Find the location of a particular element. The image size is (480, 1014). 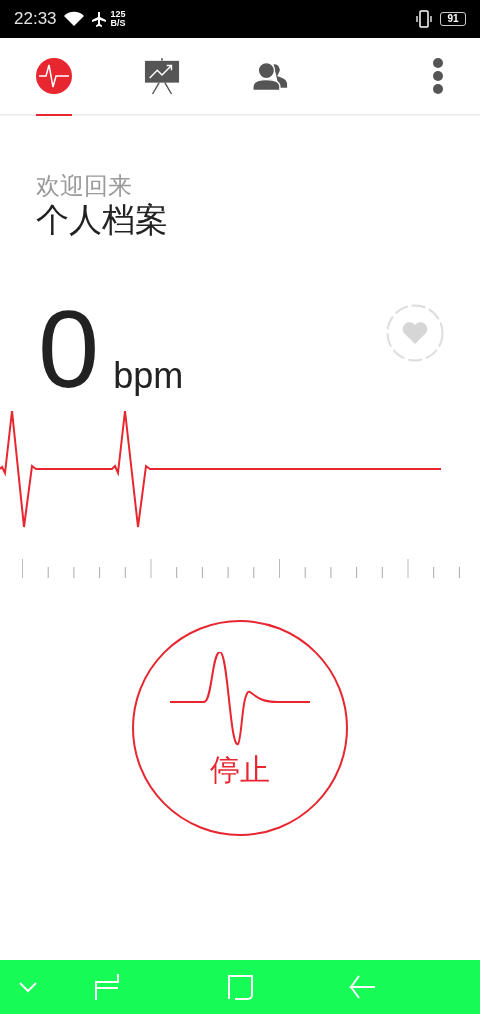

stop-button: 停止 is located at coordinates (240, 728).